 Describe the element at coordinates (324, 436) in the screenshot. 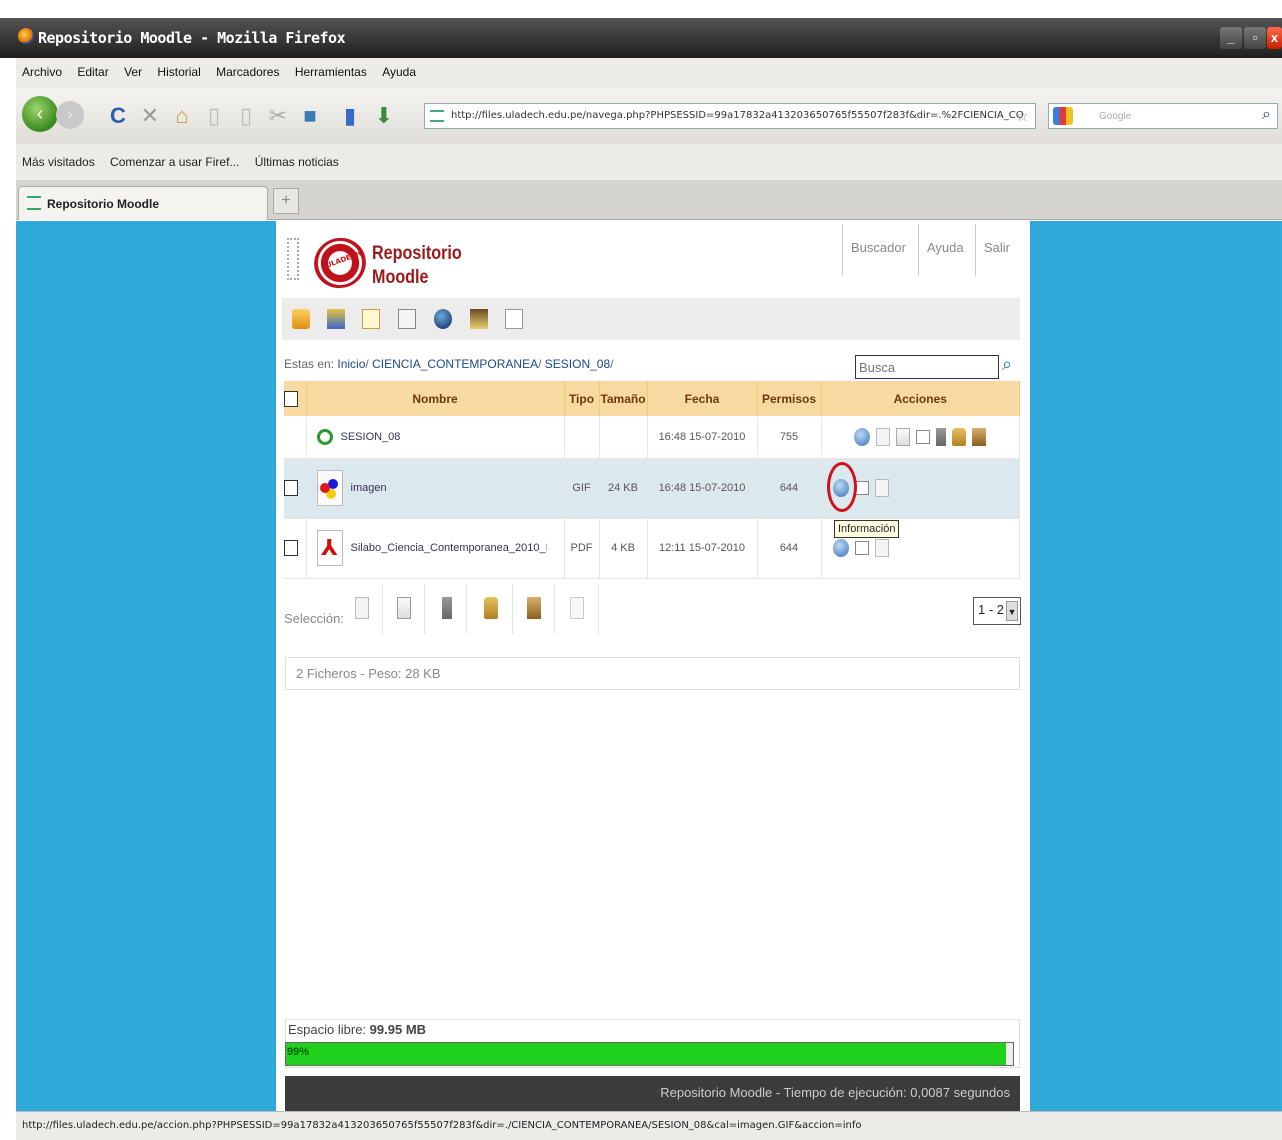

I see `folder-icon` at that location.